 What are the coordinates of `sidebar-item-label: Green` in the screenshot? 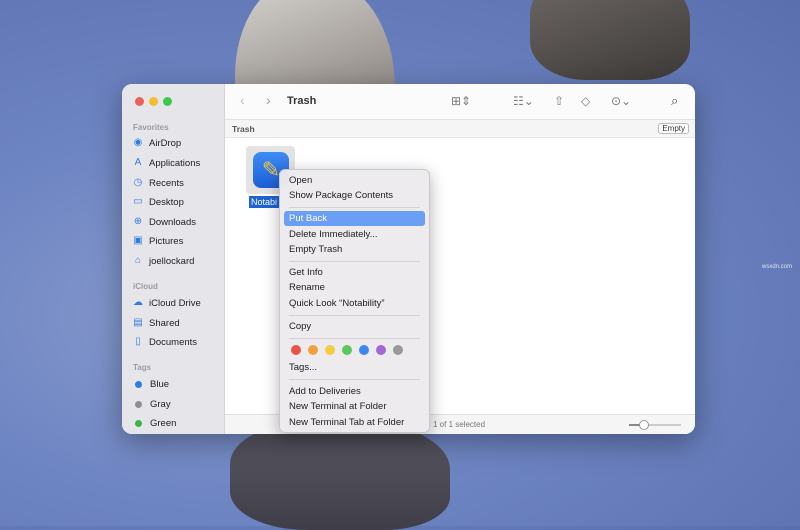 It's located at (163, 423).